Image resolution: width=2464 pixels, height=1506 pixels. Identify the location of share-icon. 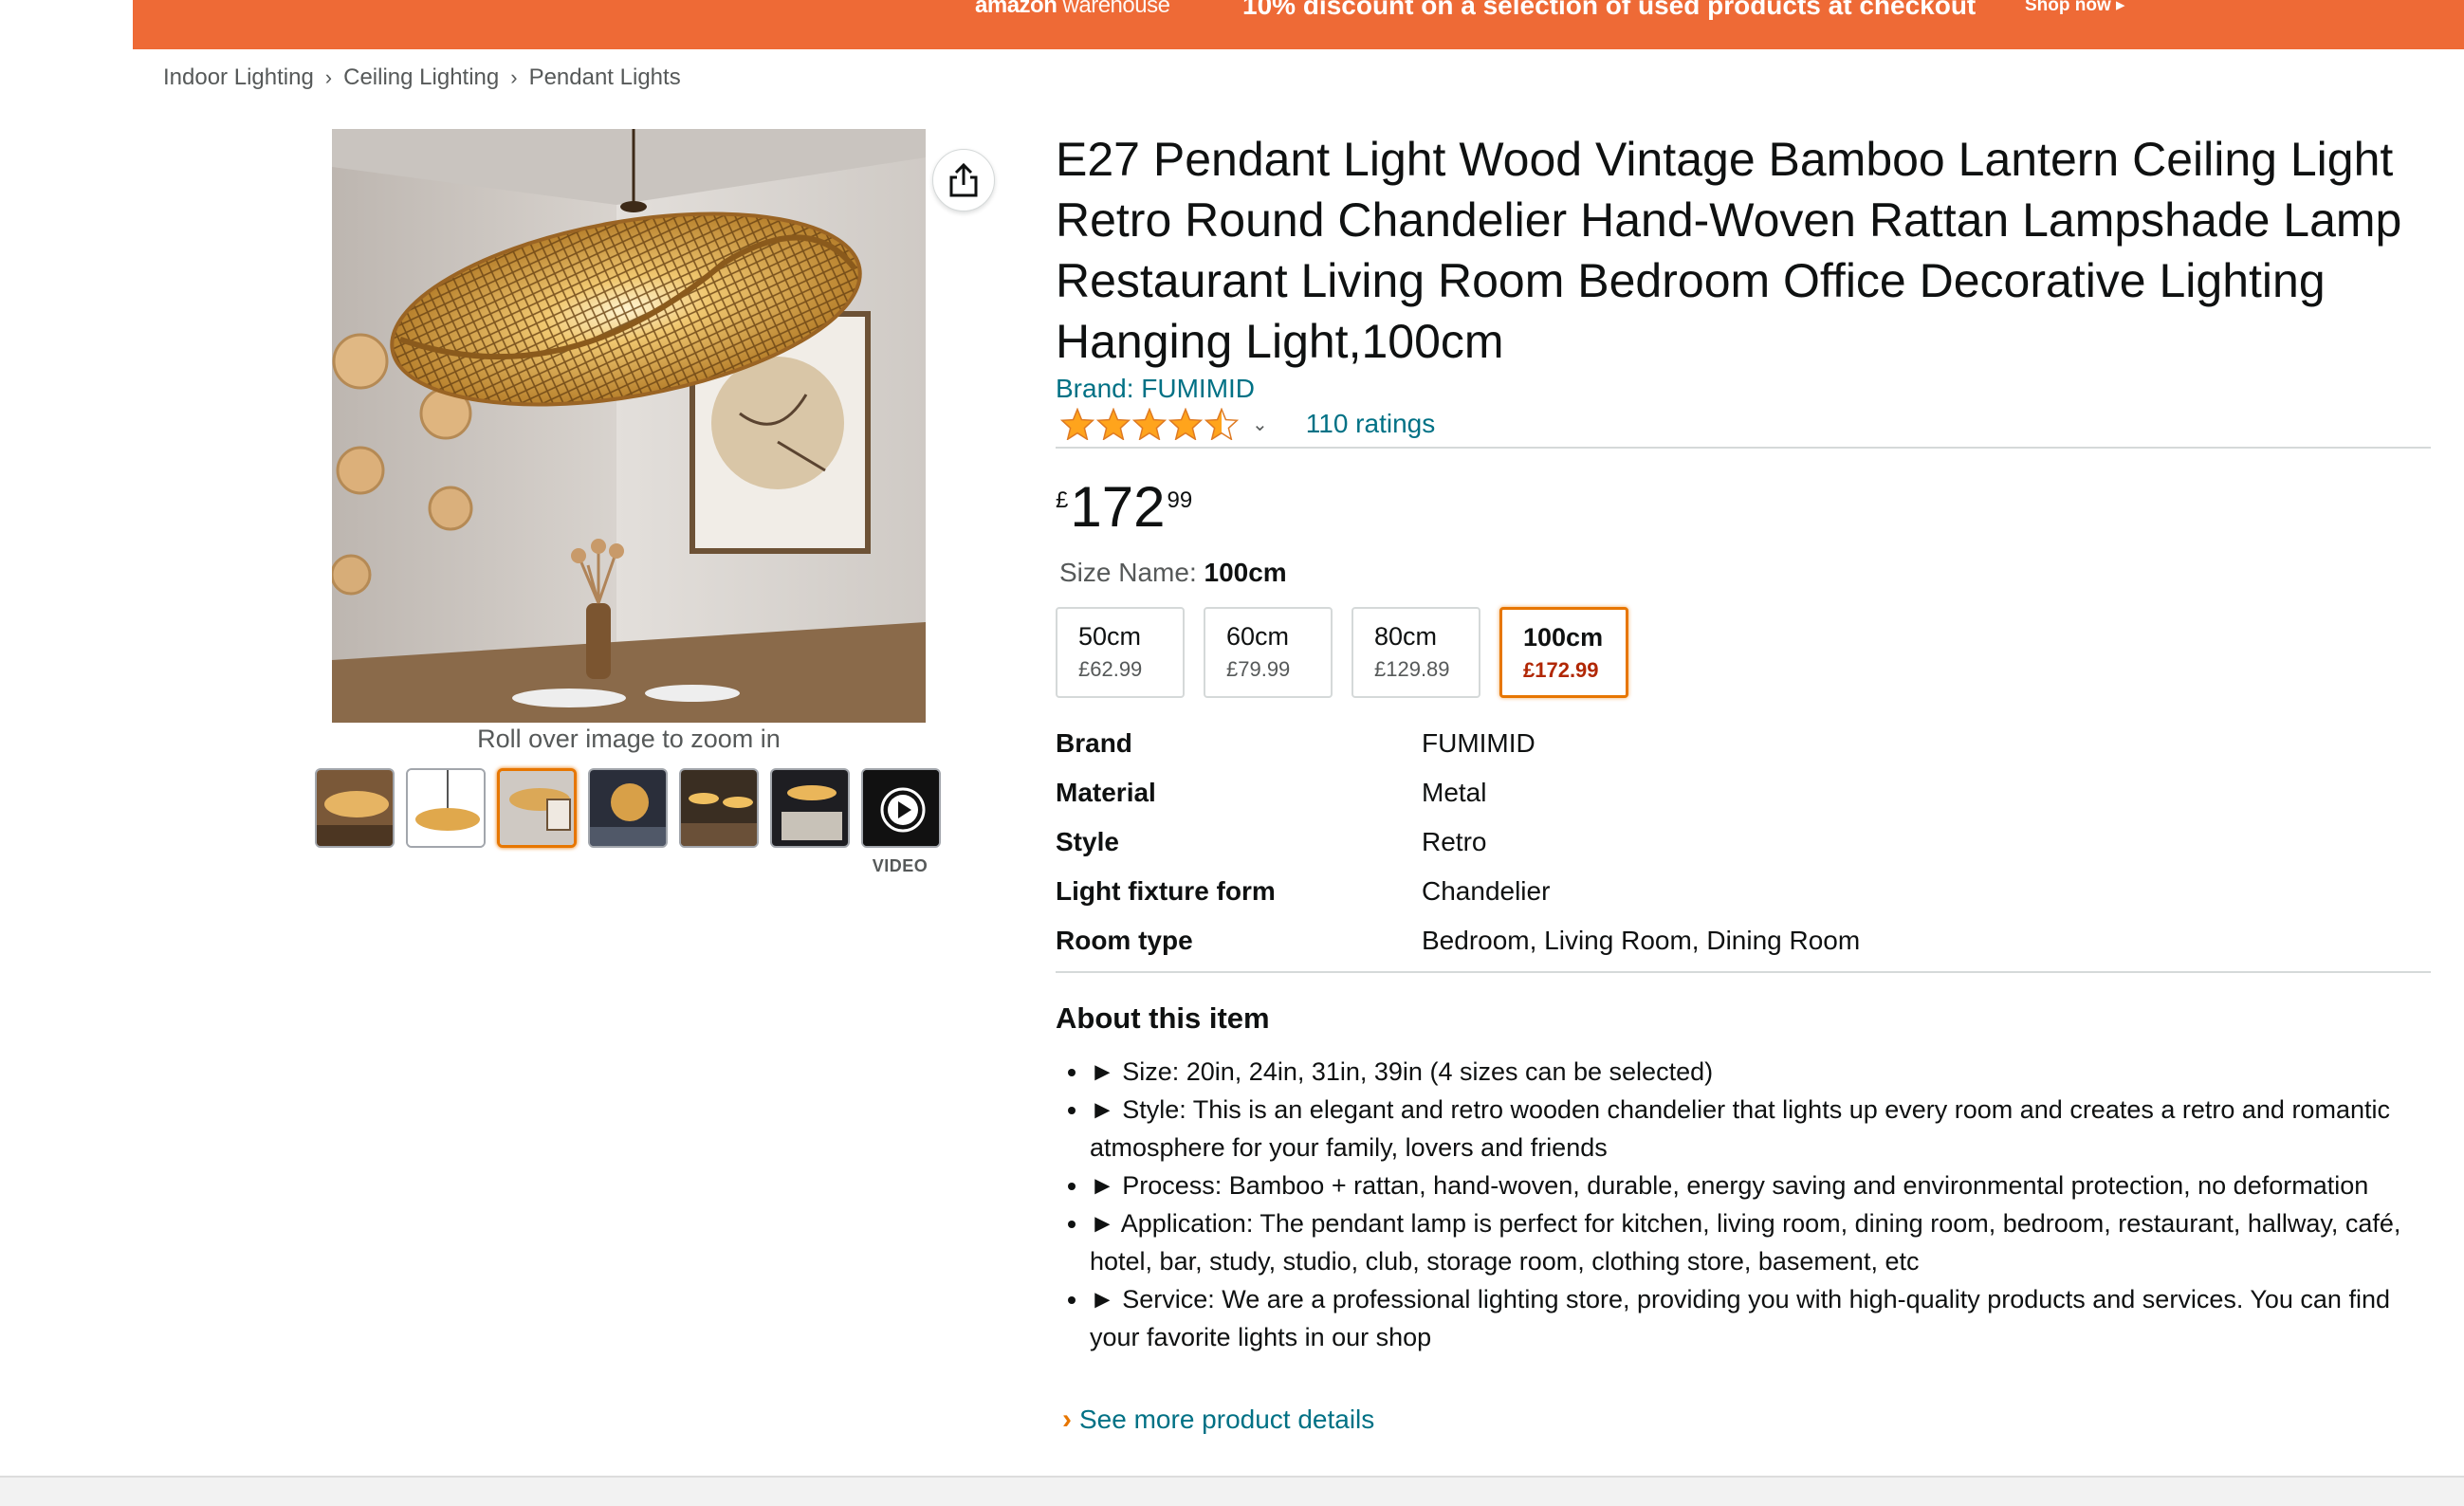
(963, 179).